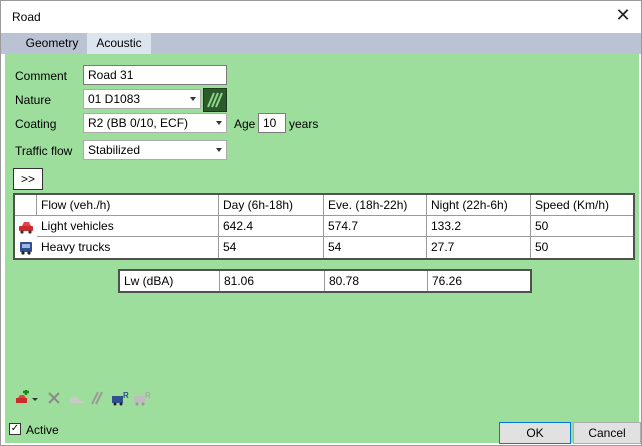 Image resolution: width=642 pixels, height=446 pixels. I want to click on nature-select-value: 01 D1083, so click(114, 99).